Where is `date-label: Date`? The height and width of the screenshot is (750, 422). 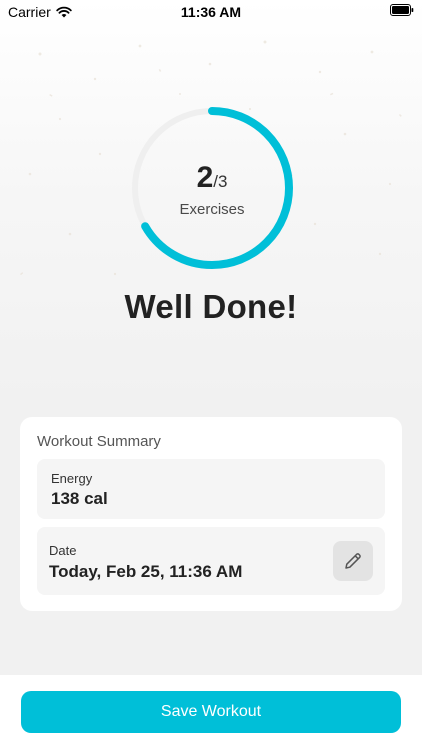
date-label: Date is located at coordinates (63, 550).